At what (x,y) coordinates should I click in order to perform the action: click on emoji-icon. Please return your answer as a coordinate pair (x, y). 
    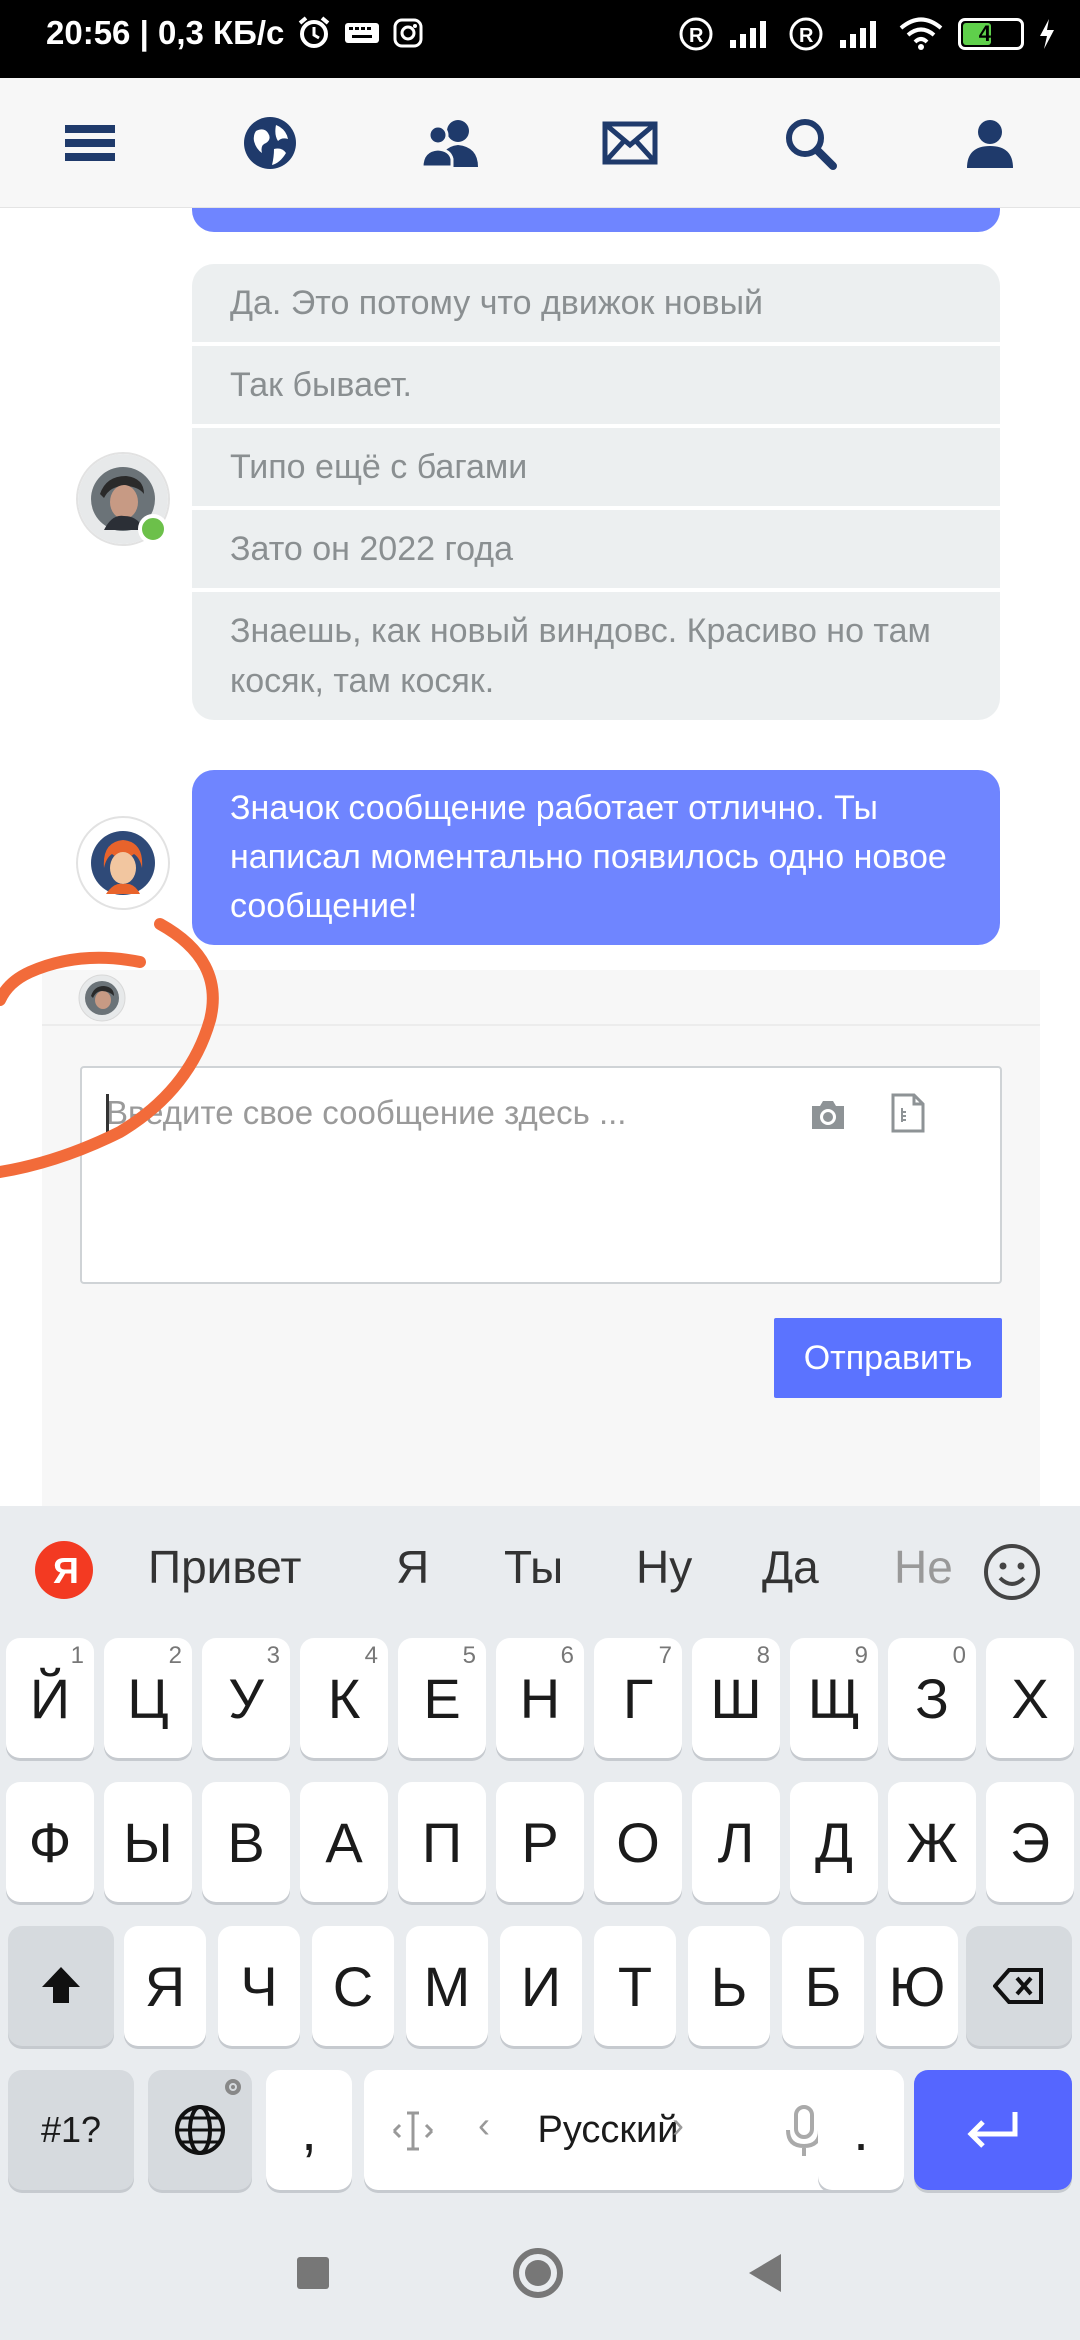
    Looking at the image, I should click on (1012, 1572).